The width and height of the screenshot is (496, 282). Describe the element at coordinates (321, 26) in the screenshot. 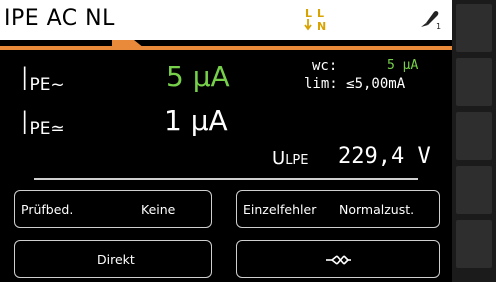

I see `svg-text: N` at that location.